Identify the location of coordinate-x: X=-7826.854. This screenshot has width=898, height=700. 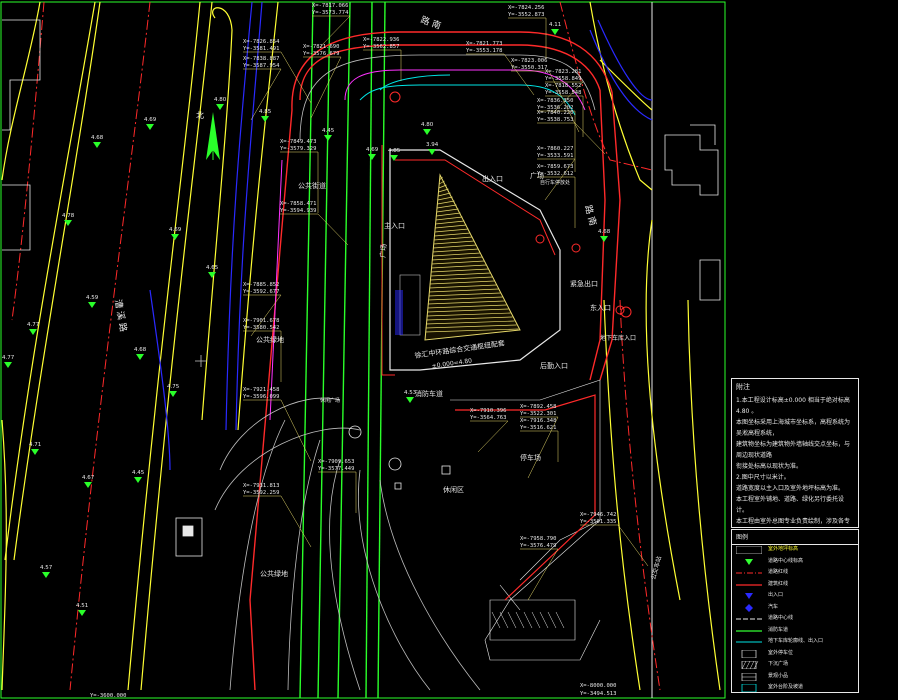
(261, 42).